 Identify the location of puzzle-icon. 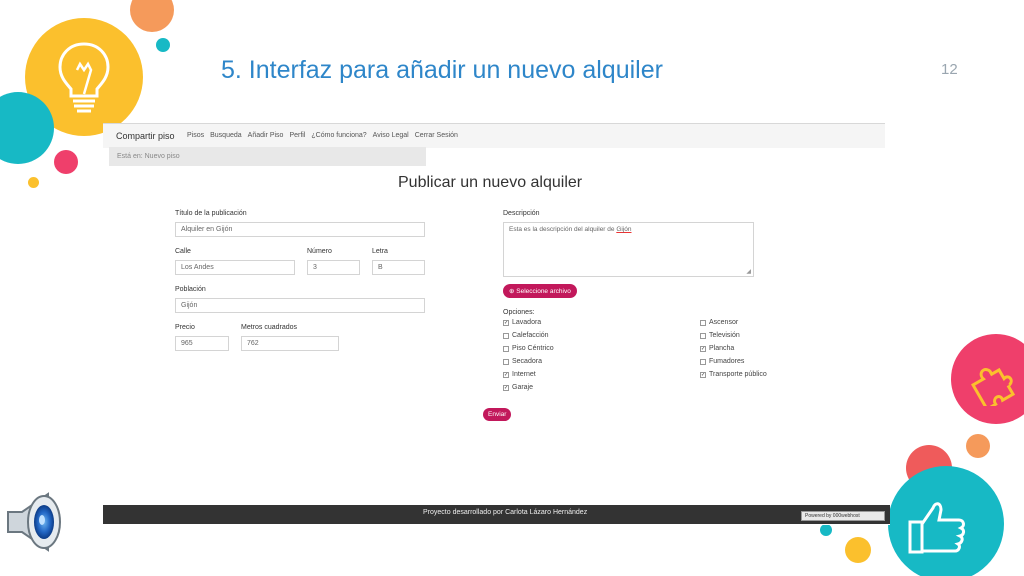
(993, 386).